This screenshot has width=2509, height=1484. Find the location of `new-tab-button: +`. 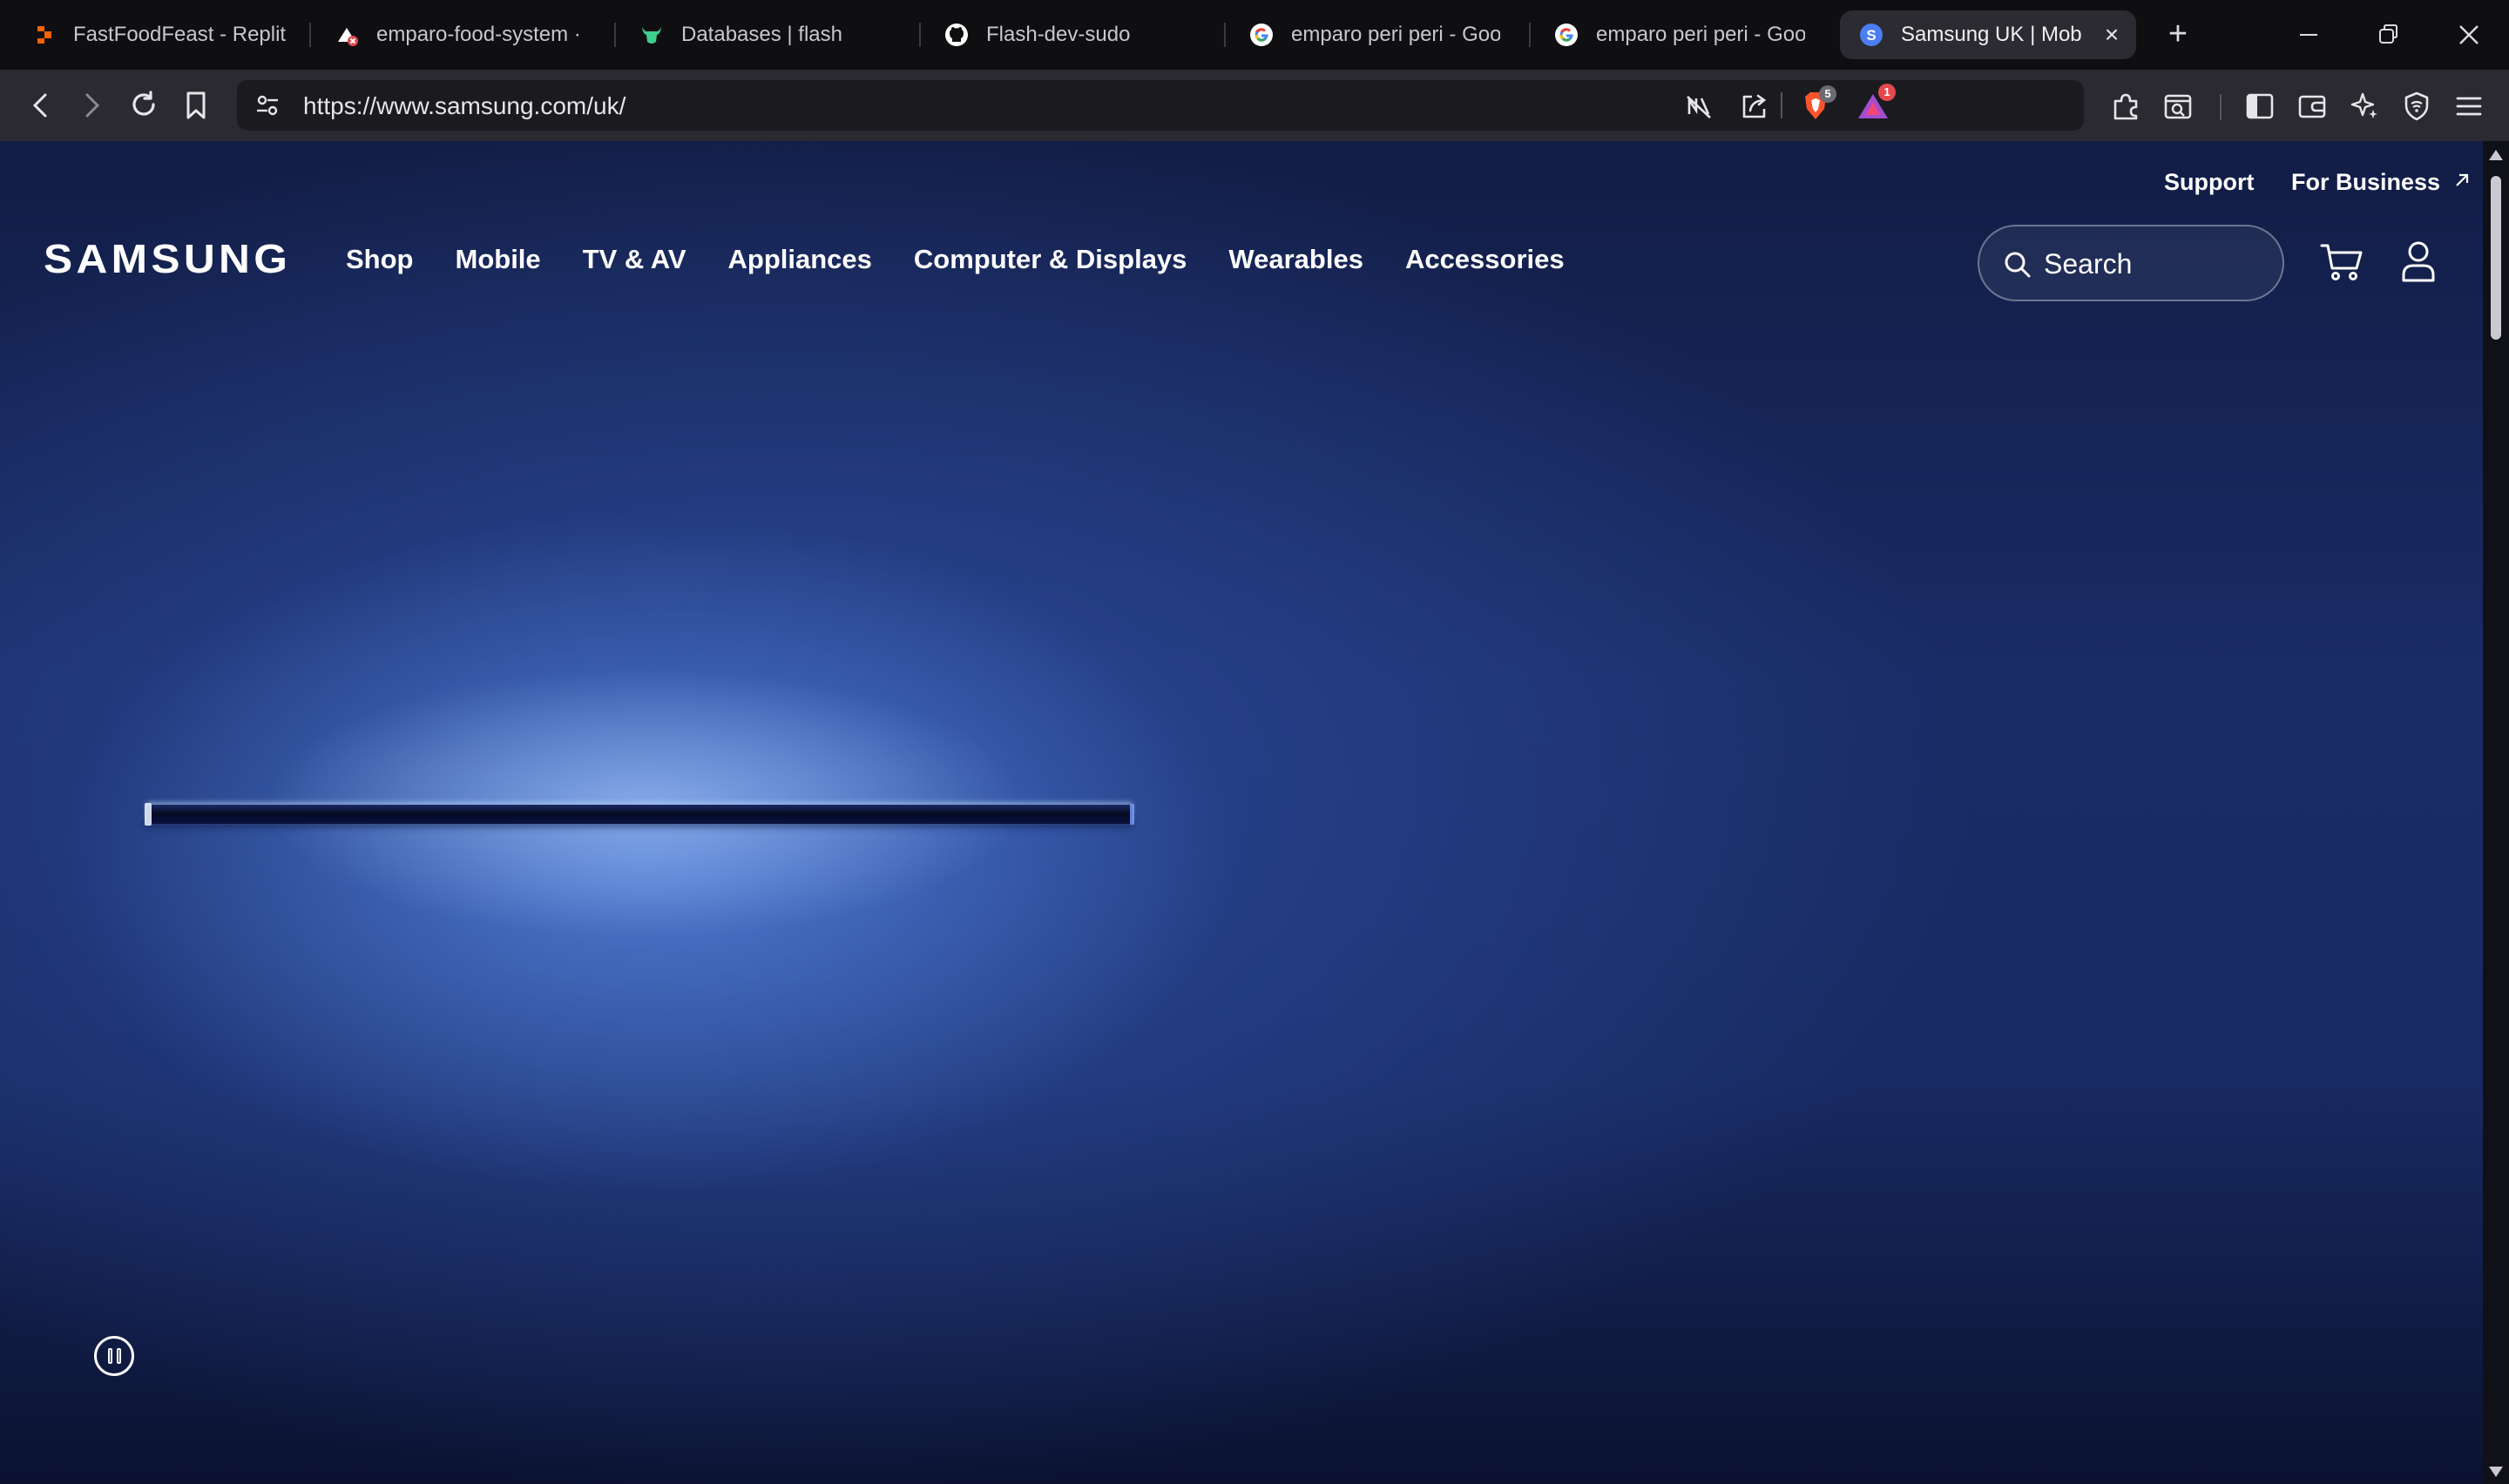

new-tab-button: + is located at coordinates (2178, 35).